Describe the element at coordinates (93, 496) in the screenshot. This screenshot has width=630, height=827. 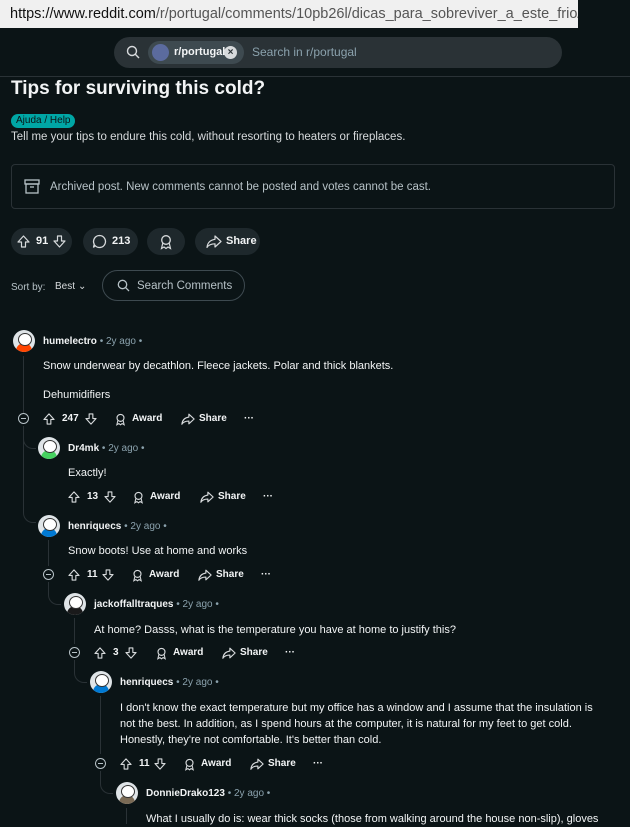
I see `vote-count: 13` at that location.